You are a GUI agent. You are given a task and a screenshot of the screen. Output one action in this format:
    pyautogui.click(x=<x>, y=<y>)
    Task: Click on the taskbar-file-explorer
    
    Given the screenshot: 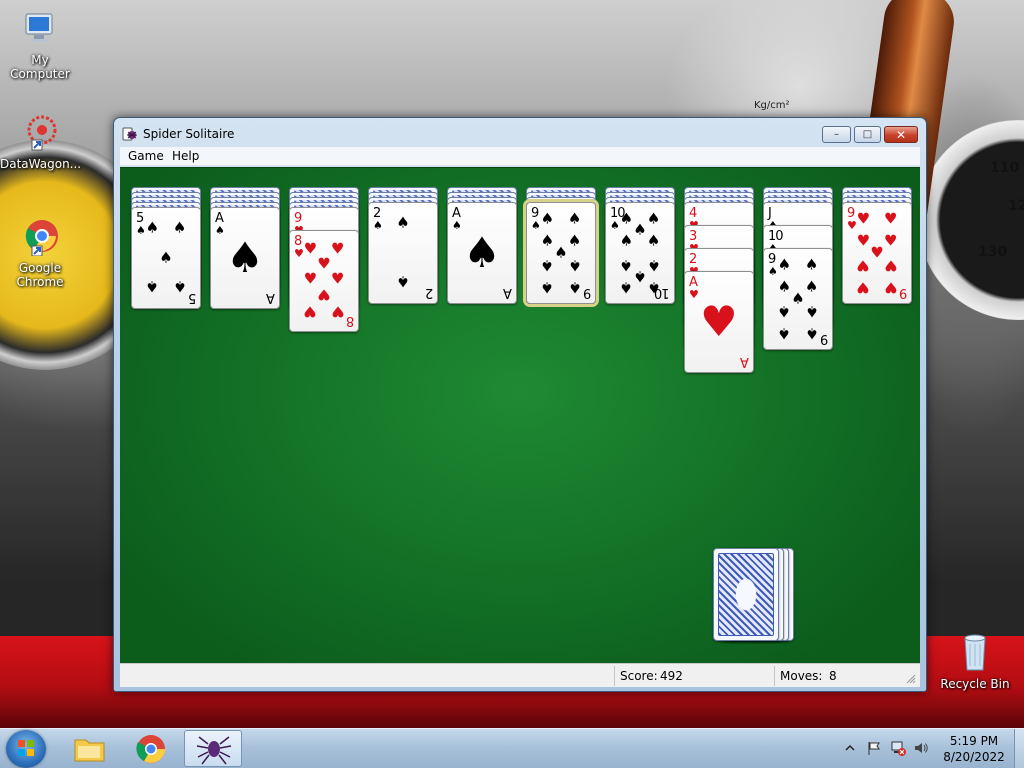 What is the action you would take?
    pyautogui.click(x=89, y=748)
    